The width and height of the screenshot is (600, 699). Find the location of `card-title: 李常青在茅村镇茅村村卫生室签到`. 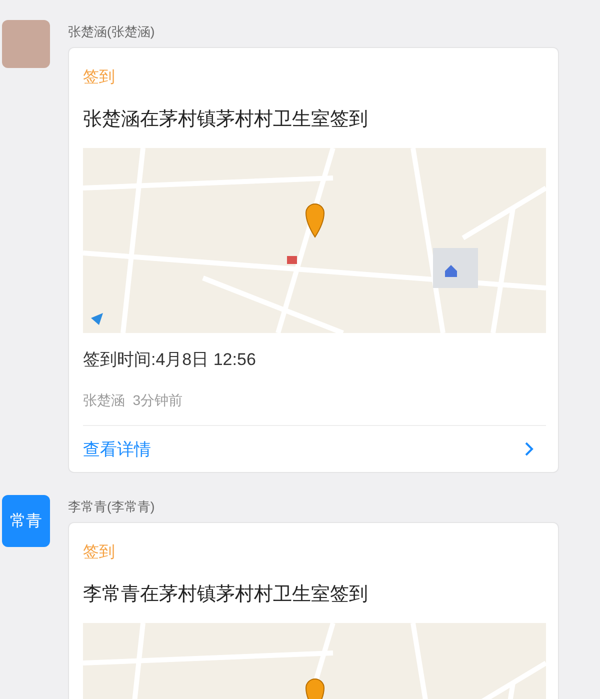

card-title: 李常青在茅村镇茅村村卫生室签到 is located at coordinates (226, 595).